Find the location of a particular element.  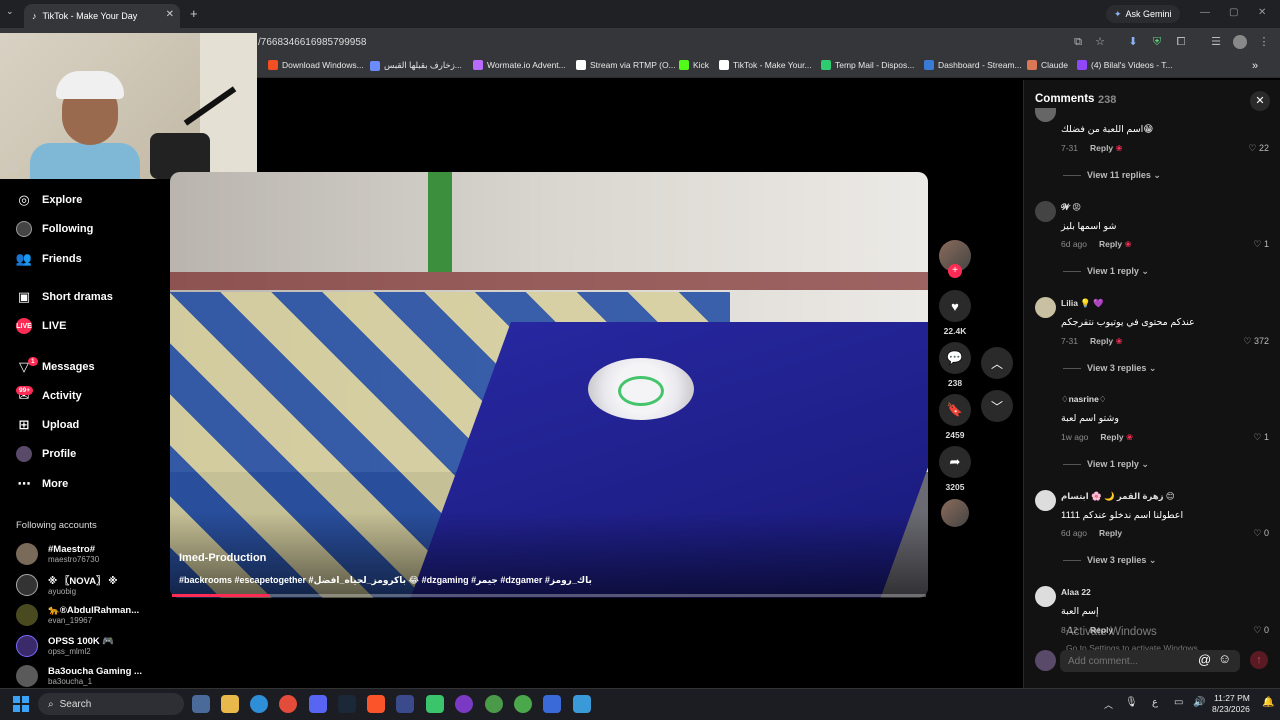

sidebar-item-profile: Profile is located at coordinates (46, 454).